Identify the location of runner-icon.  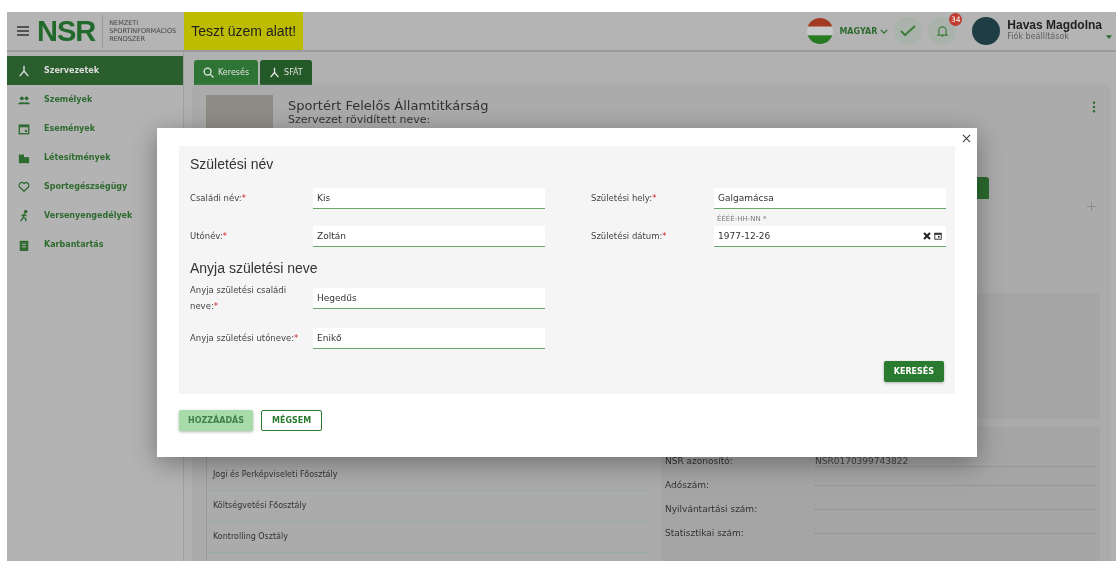
(24, 215).